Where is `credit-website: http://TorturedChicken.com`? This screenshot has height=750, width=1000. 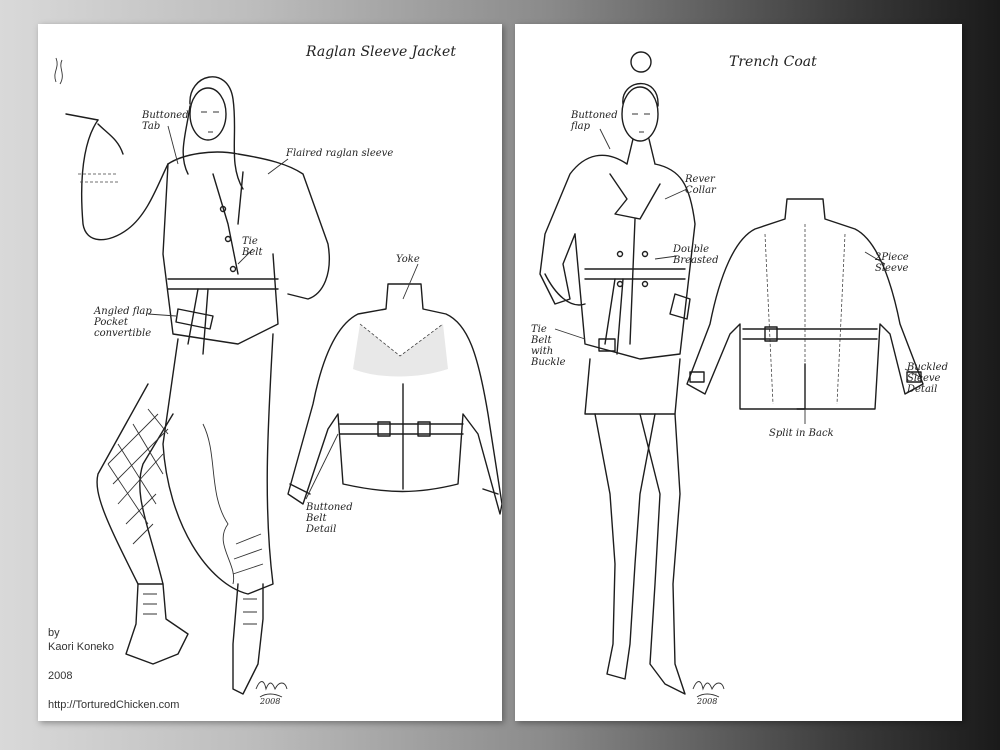 credit-website: http://TorturedChicken.com is located at coordinates (114, 705).